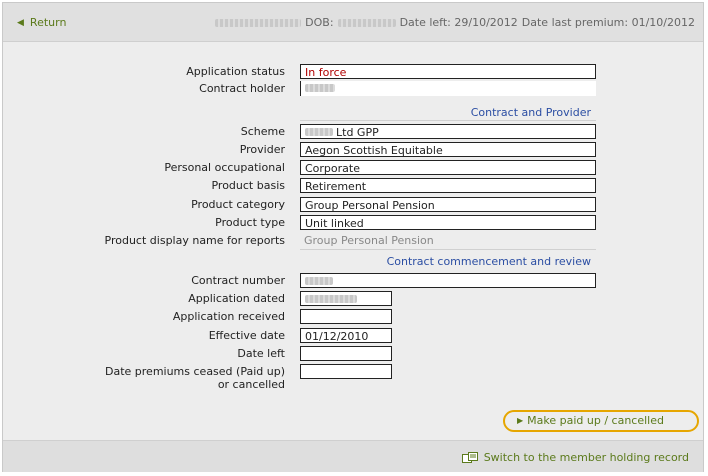 Image resolution: width=708 pixels, height=476 pixels. Describe the element at coordinates (520, 420) in the screenshot. I see `play-arrow-icon: ▶` at that location.